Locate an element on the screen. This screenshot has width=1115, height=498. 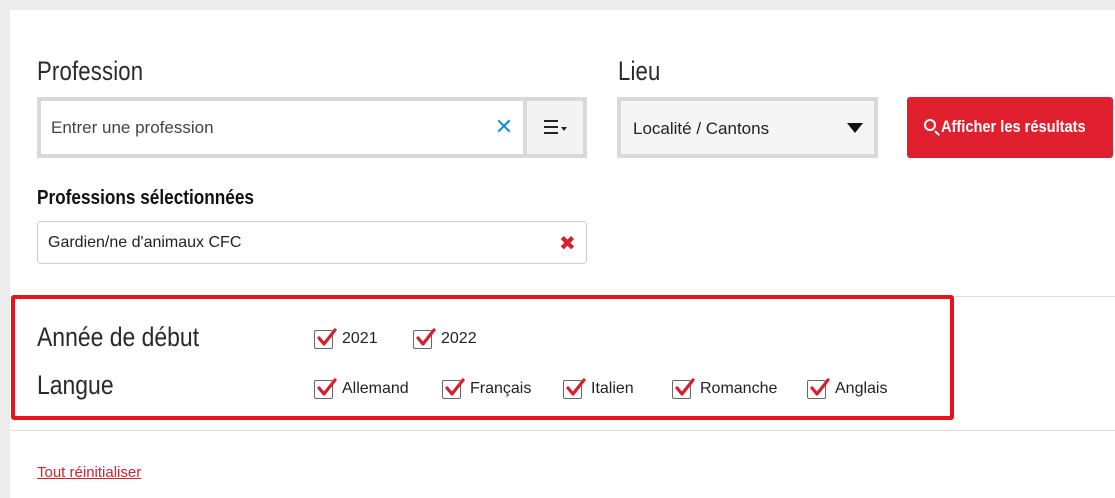
checkbox-year-2021: 2021 is located at coordinates (346, 338).